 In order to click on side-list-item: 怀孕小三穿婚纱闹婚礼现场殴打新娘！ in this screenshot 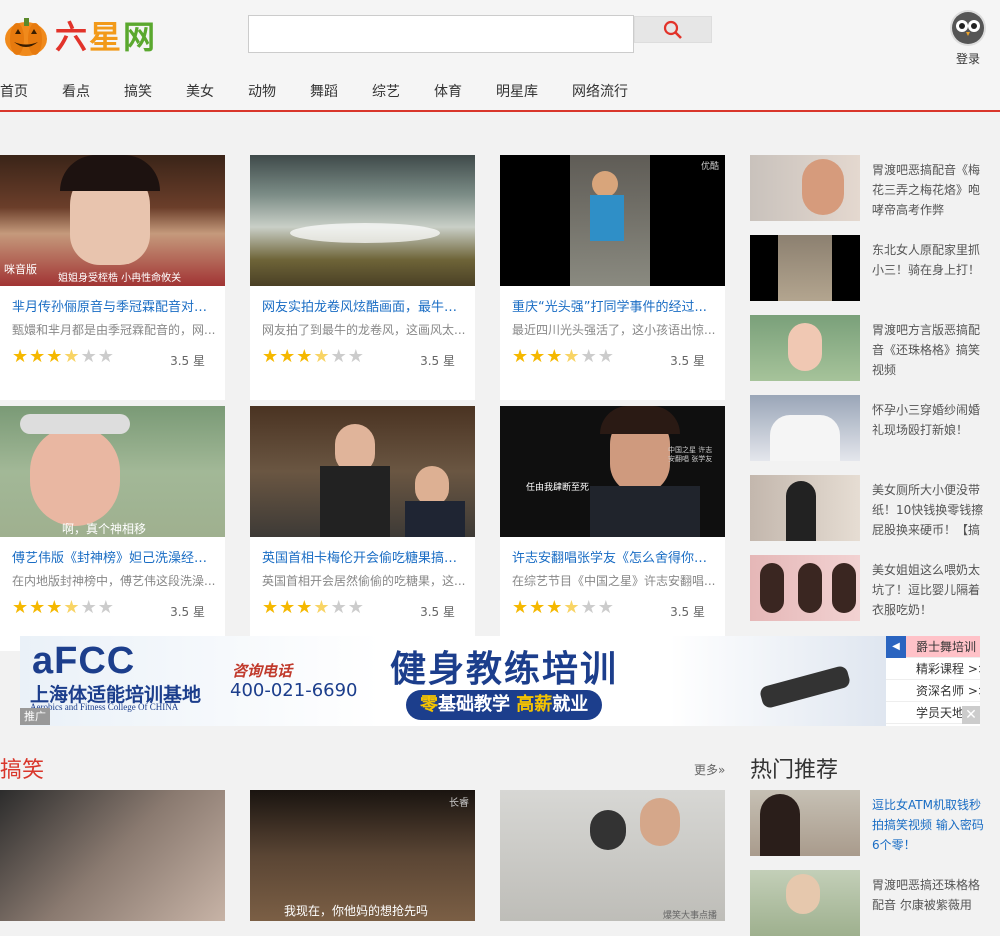, I will do `click(875, 428)`.